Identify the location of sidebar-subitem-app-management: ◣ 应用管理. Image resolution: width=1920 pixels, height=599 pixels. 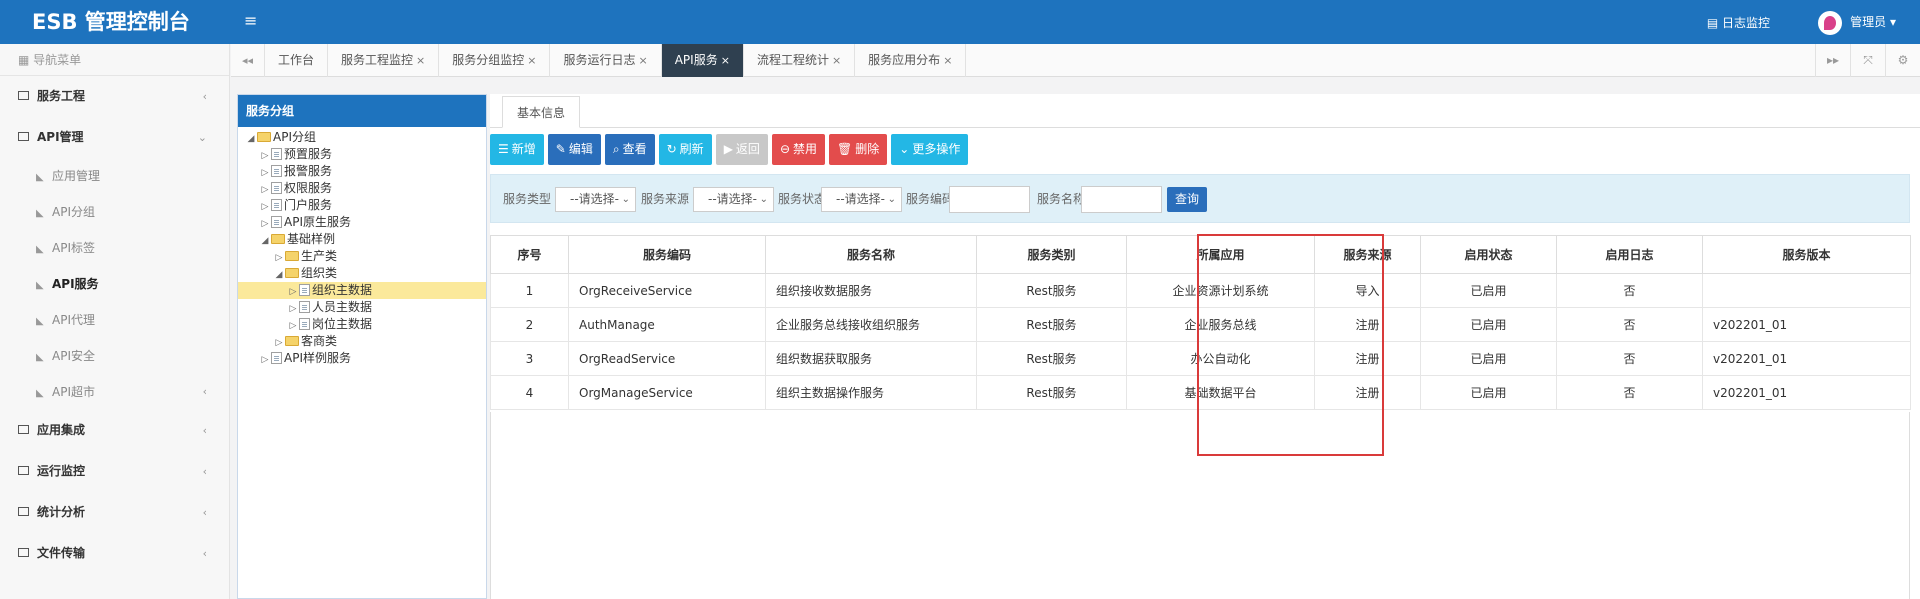
(114, 176).